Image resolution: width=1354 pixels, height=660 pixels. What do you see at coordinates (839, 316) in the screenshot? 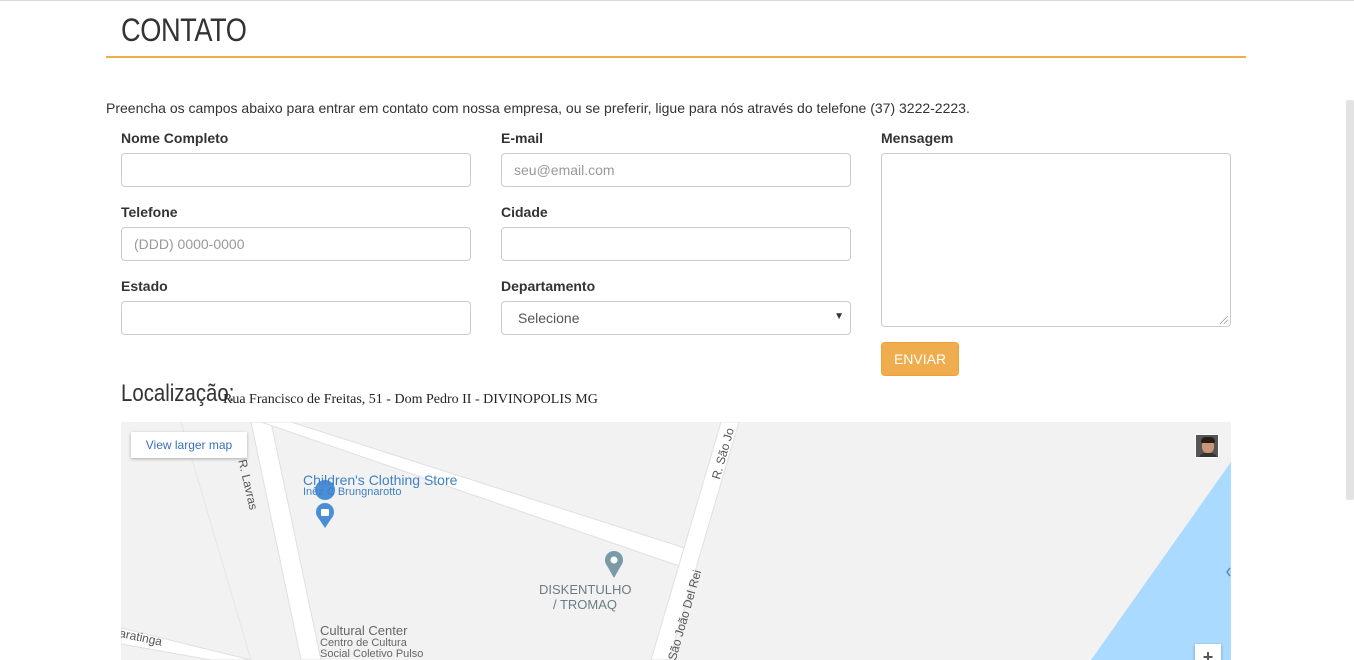
I see `chevron-down-icon: ▼` at bounding box center [839, 316].